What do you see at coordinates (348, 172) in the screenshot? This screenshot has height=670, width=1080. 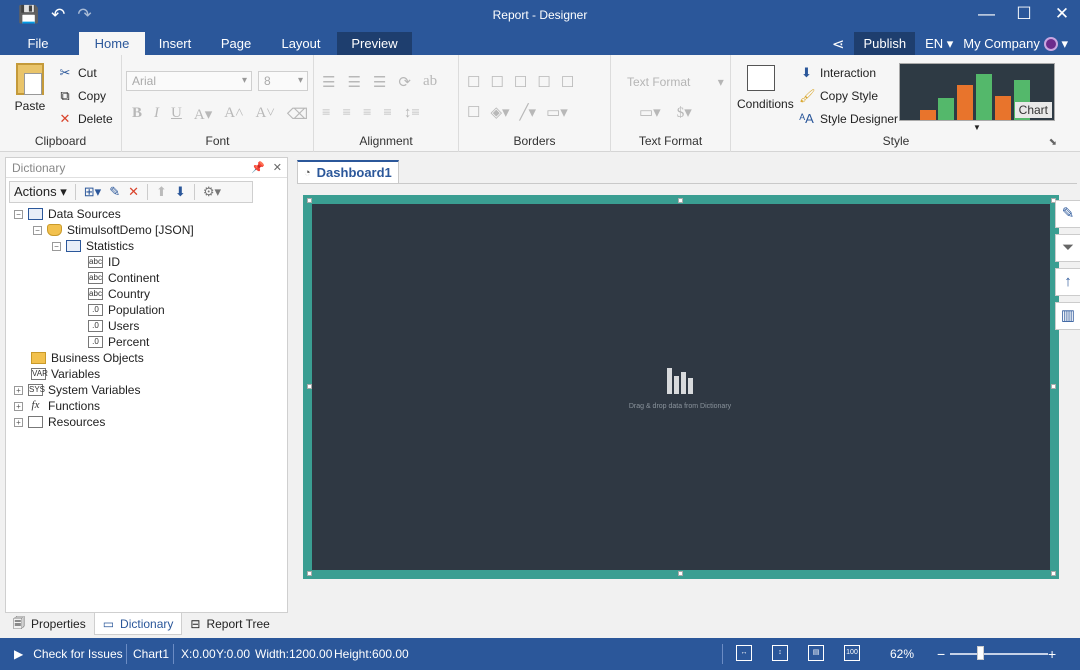 I see `tab-dashboard: ◔ Dashboard1` at bounding box center [348, 172].